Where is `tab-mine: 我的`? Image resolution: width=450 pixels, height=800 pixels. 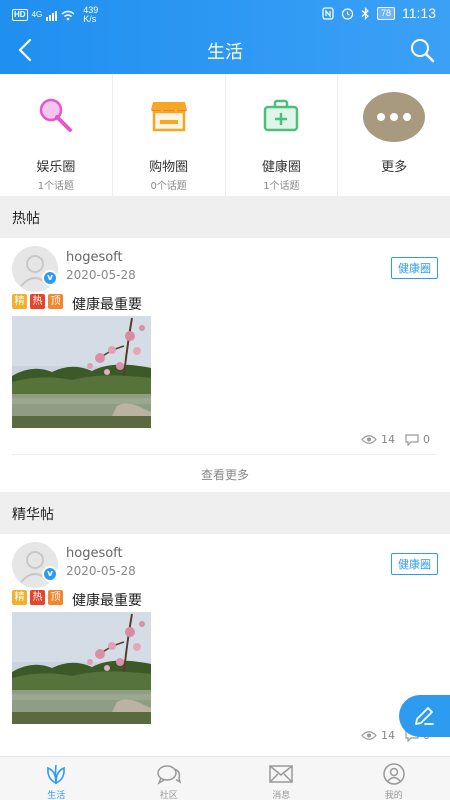 tab-mine: 我的 is located at coordinates (394, 778).